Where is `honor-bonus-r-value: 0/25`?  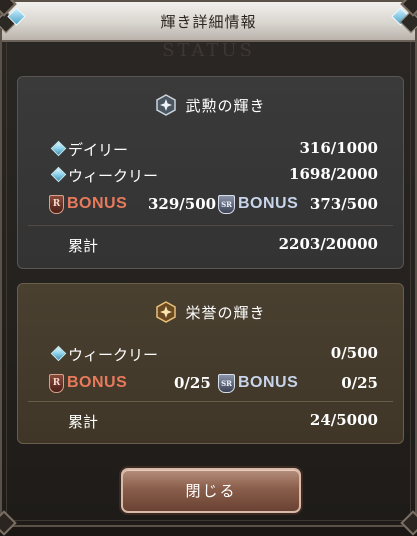 honor-bonus-r-value: 0/25 is located at coordinates (192, 383).